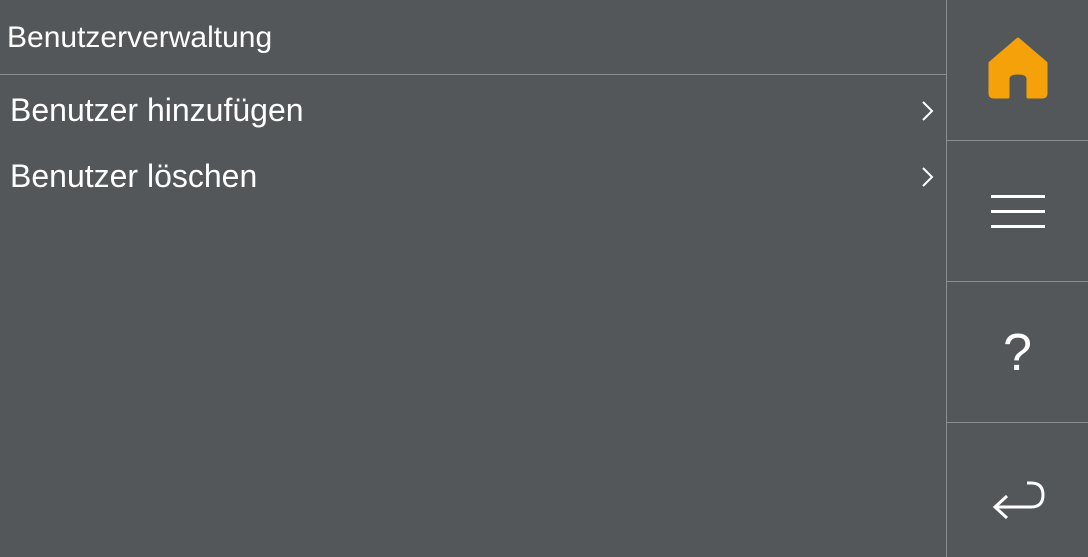 The height and width of the screenshot is (557, 1088). What do you see at coordinates (1018, 500) in the screenshot?
I see `back-icon` at bounding box center [1018, 500].